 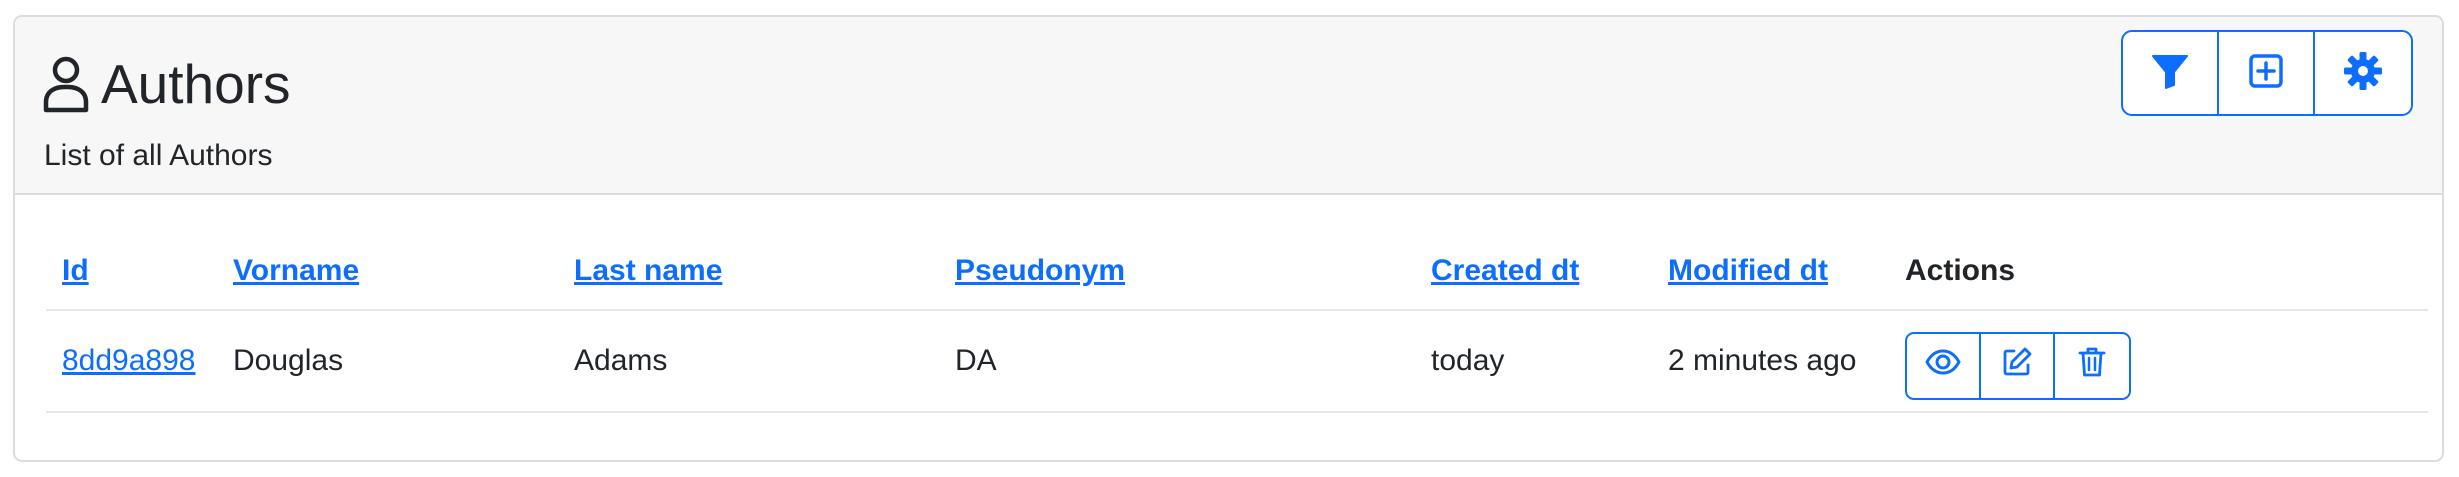 What do you see at coordinates (128, 360) in the screenshot?
I see `row-id-link: 8dd9a898` at bounding box center [128, 360].